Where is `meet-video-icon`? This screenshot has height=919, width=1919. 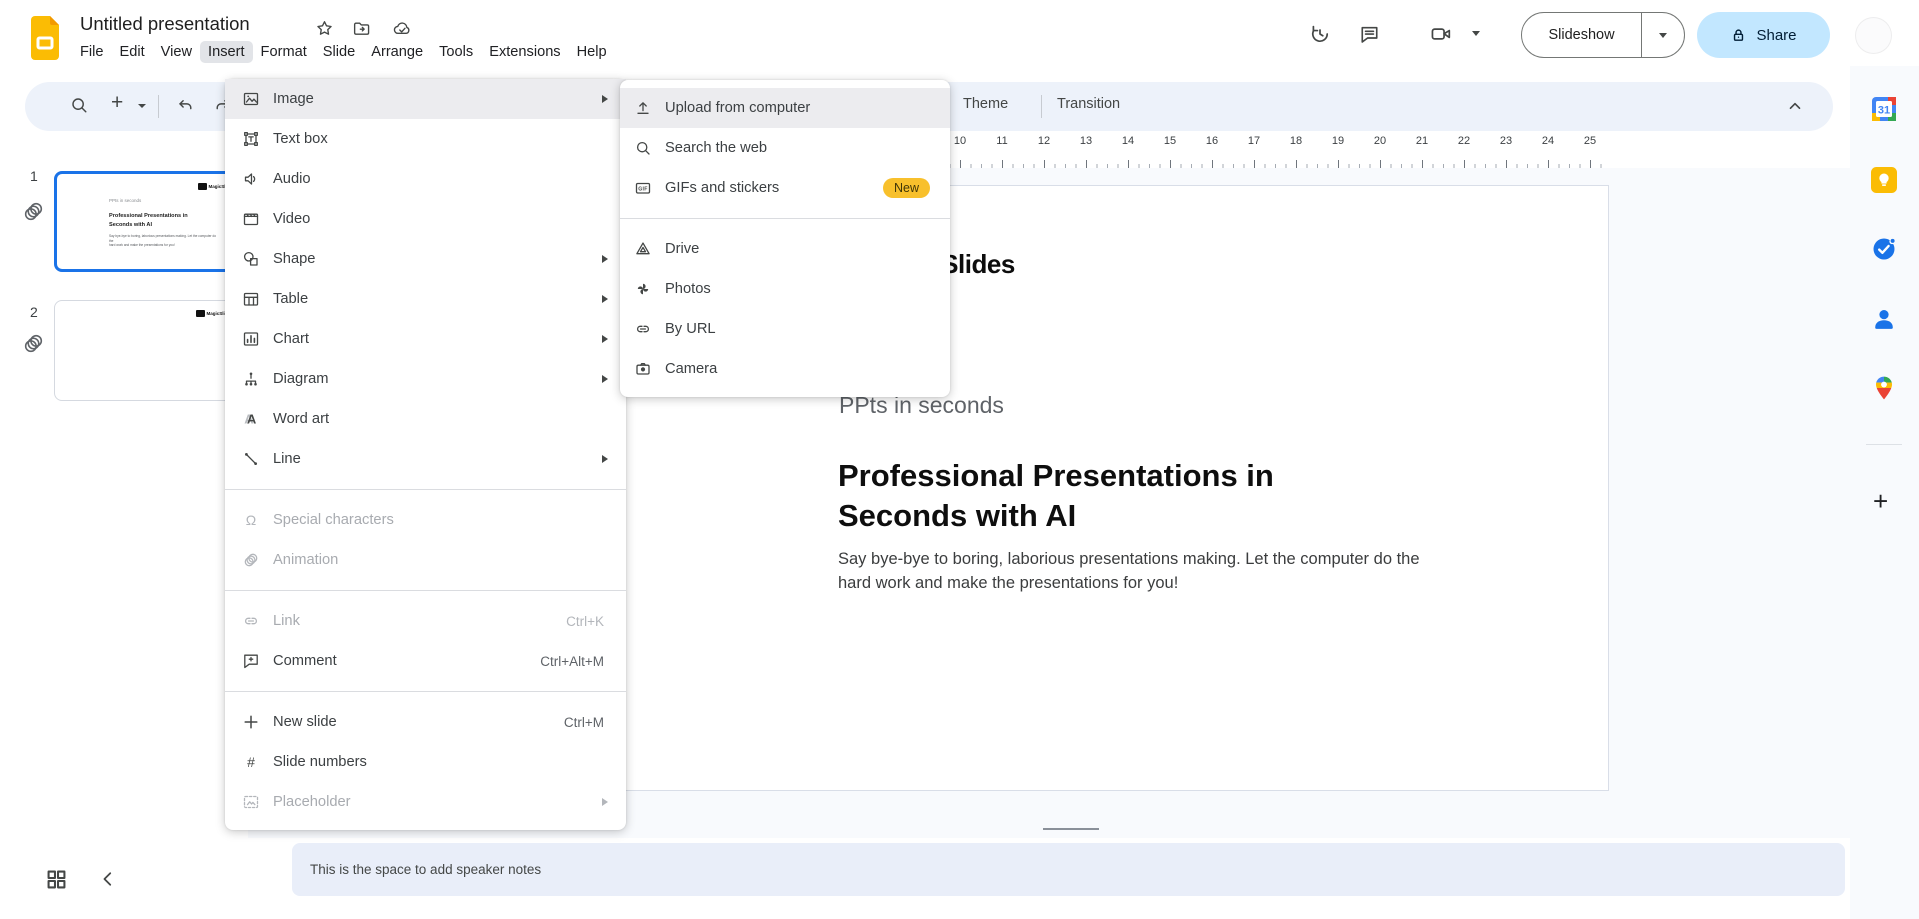 meet-video-icon is located at coordinates (1441, 34).